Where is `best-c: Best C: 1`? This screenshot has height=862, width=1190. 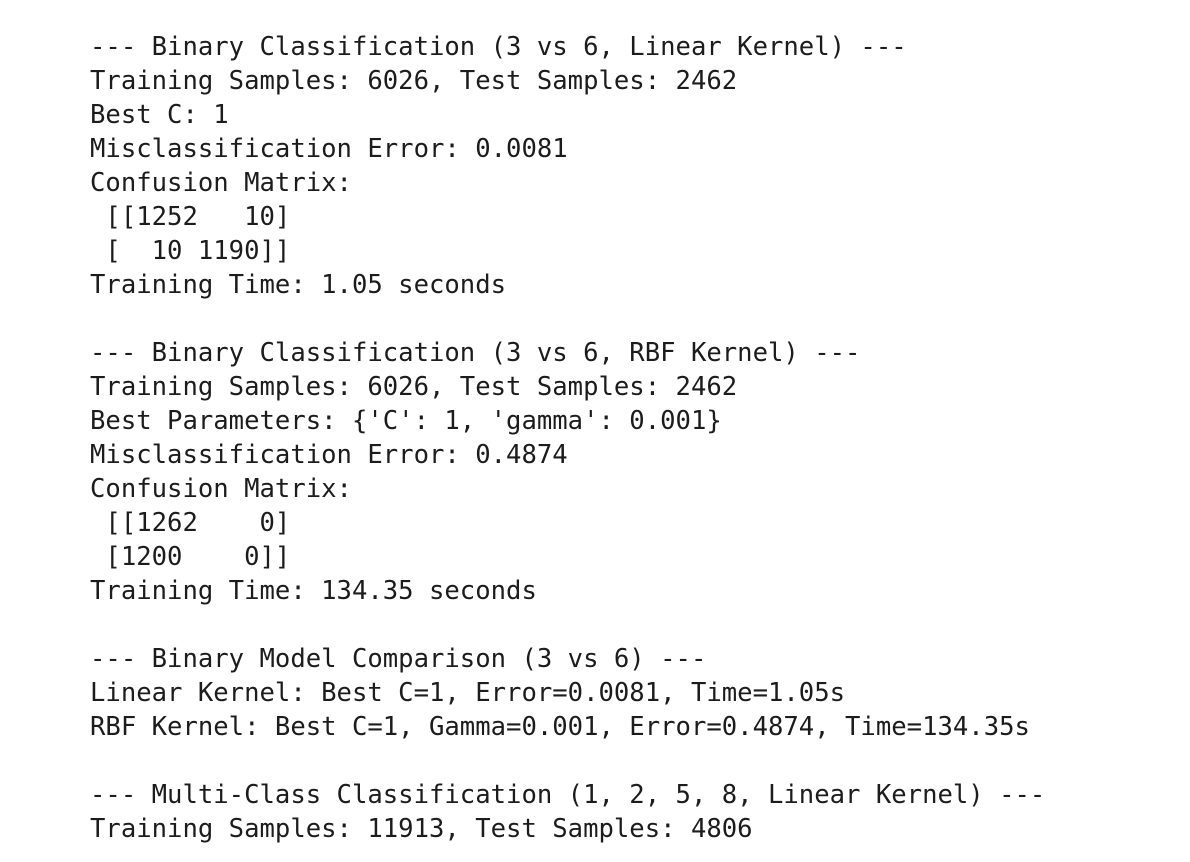
best-c: Best C: 1 is located at coordinates (159, 115).